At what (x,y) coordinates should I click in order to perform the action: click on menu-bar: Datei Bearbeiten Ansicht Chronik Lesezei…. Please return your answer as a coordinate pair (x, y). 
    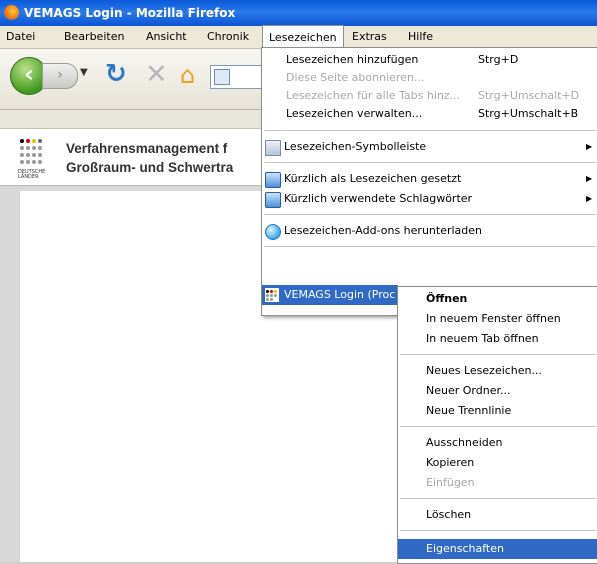
    Looking at the image, I should click on (298, 37).